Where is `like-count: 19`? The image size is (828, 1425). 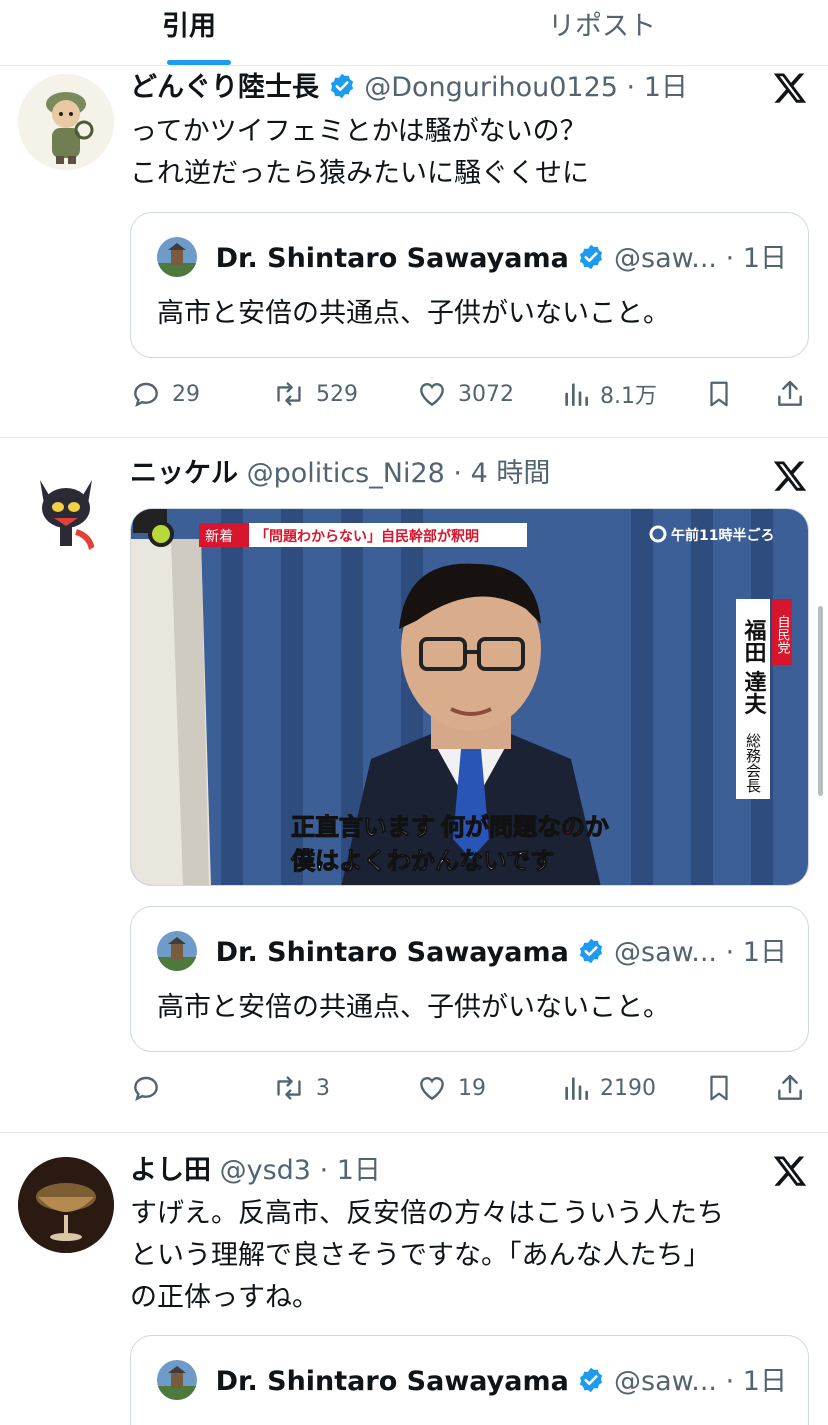 like-count: 19 is located at coordinates (472, 1088).